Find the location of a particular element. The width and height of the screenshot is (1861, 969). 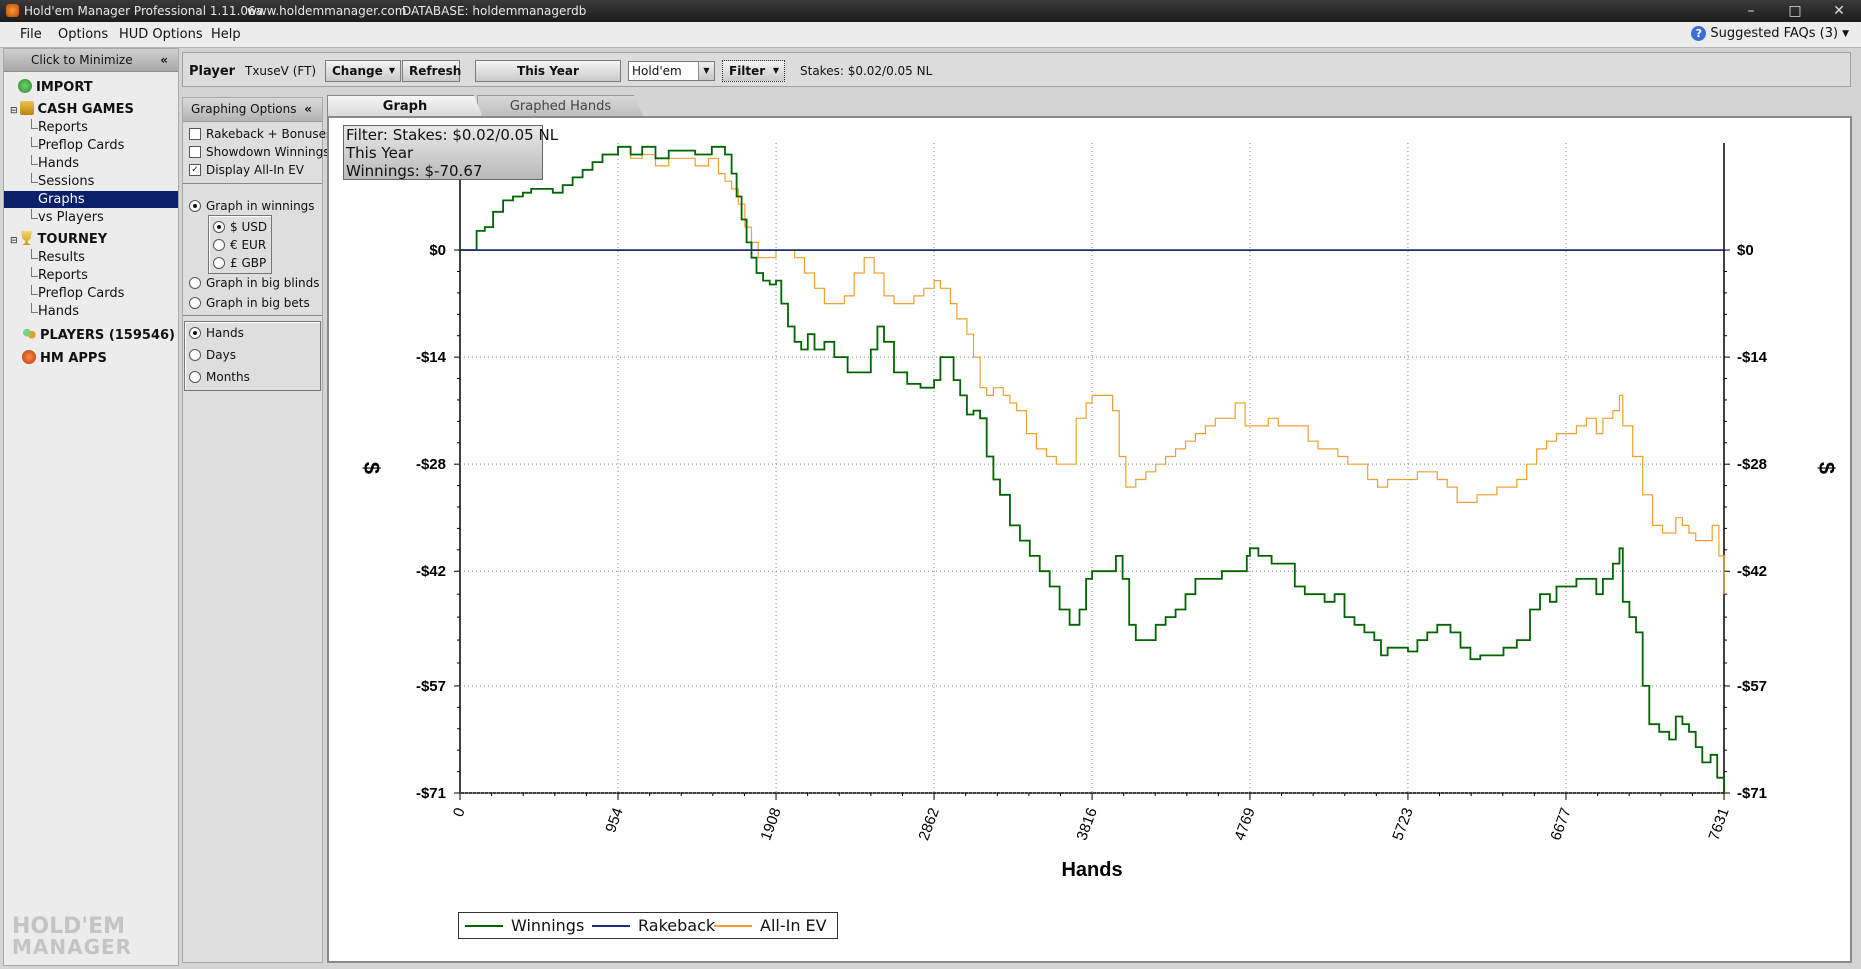

help-icon: ? is located at coordinates (1699, 33).